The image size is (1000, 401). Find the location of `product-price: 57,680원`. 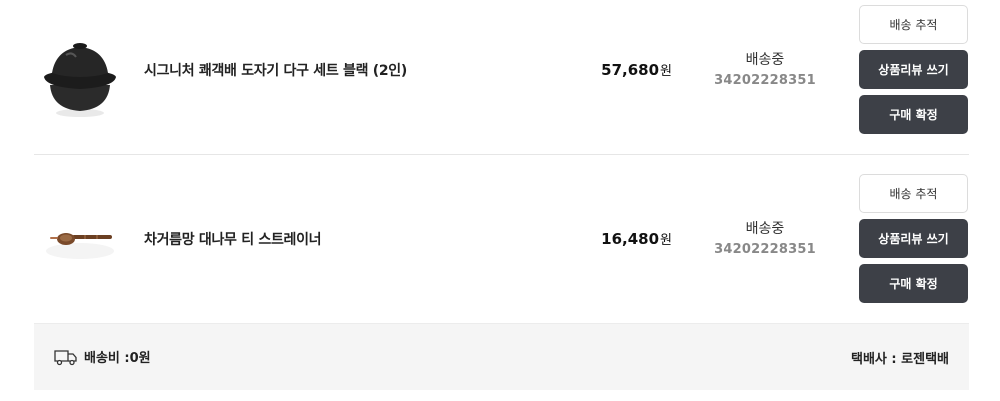

product-price: 57,680원 is located at coordinates (636, 69).